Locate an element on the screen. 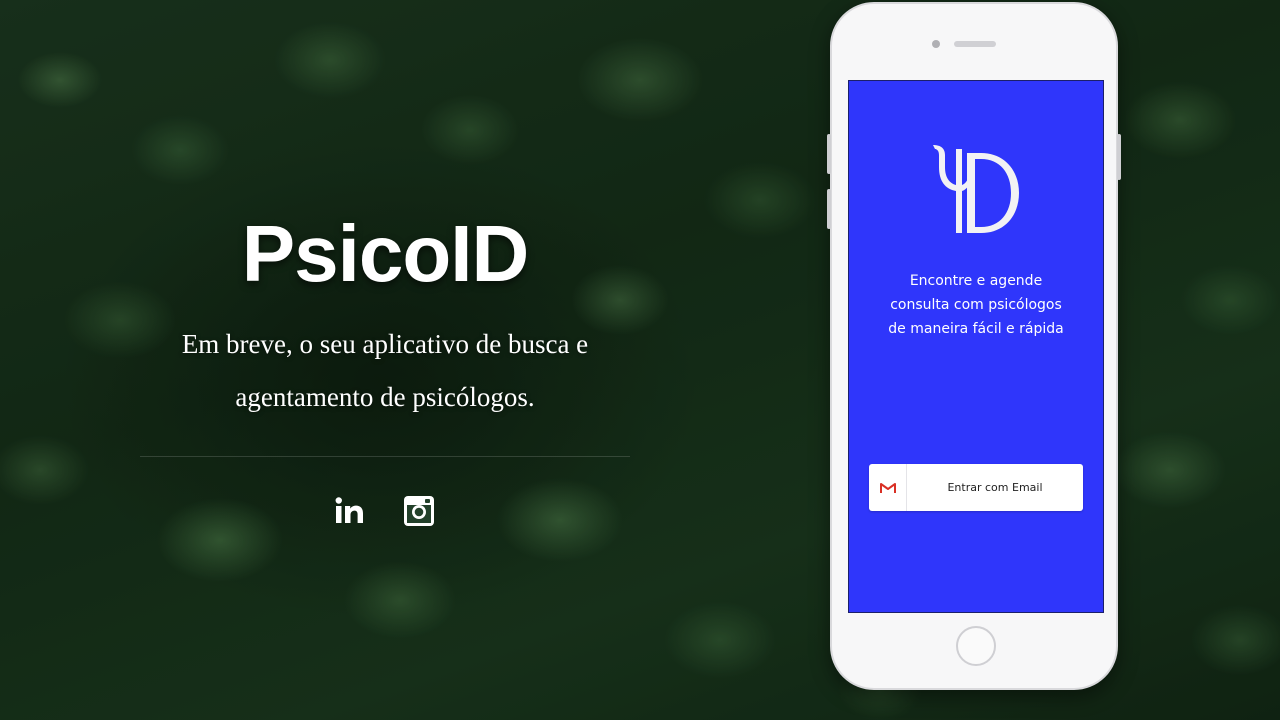 The image size is (1280, 720). tagline-line3: de maneira fácil e rápida is located at coordinates (976, 329).